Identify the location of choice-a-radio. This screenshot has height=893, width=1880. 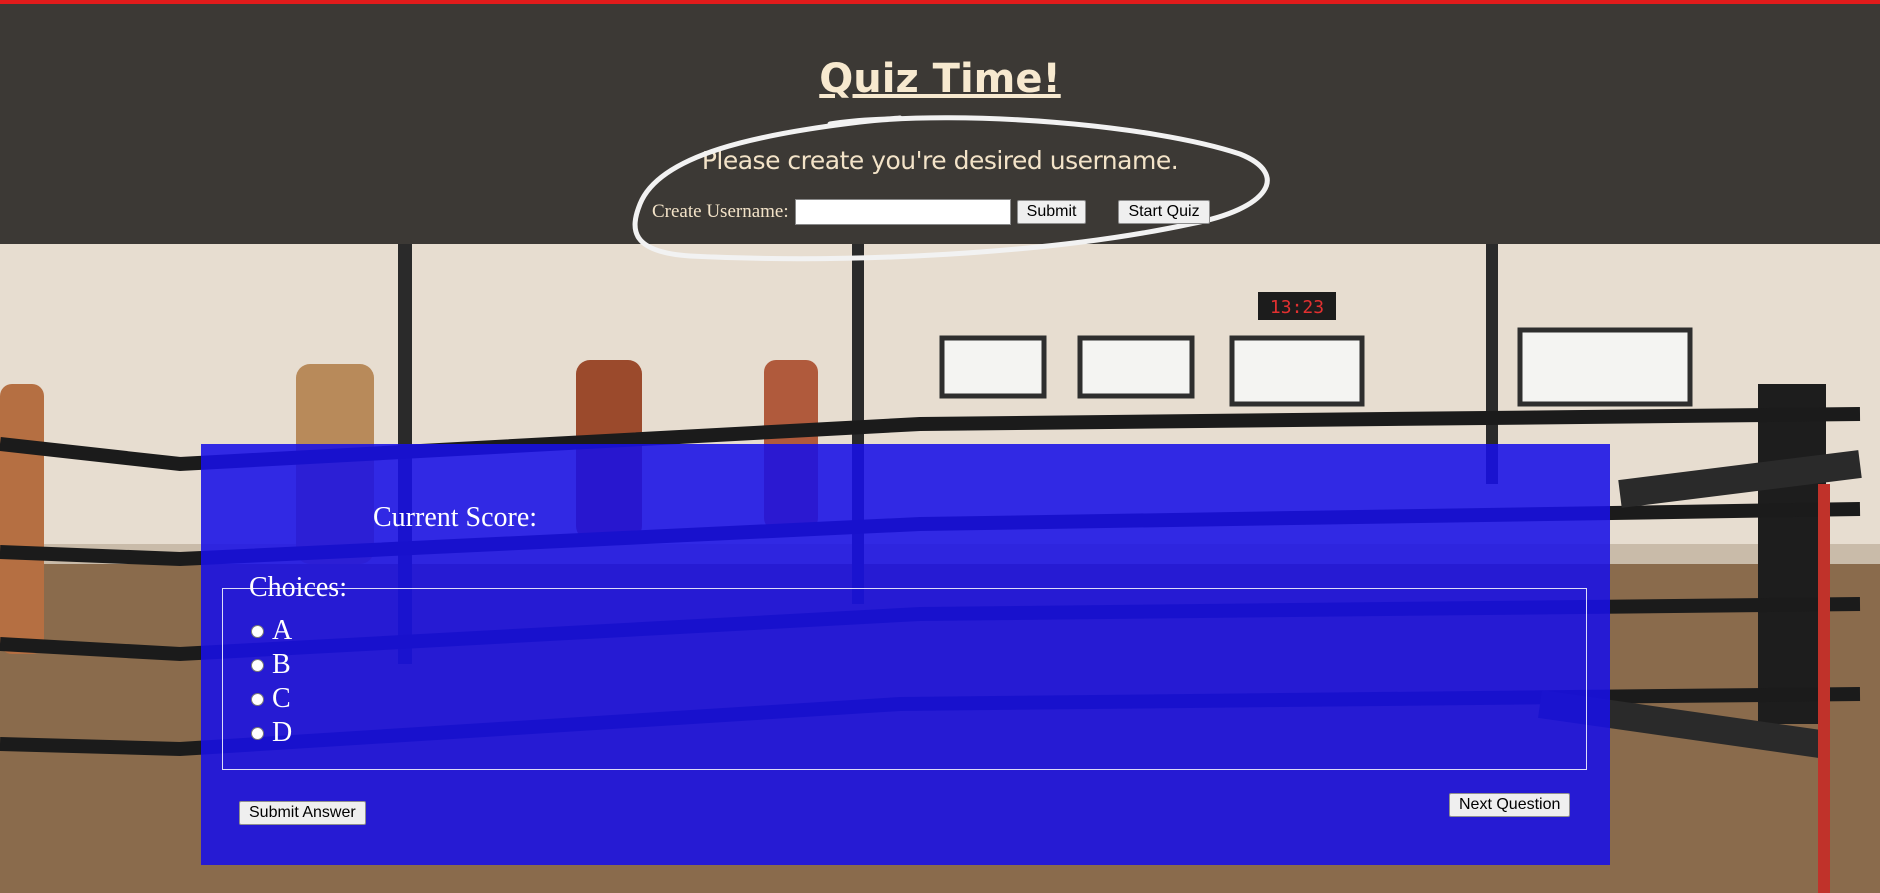
(257, 631).